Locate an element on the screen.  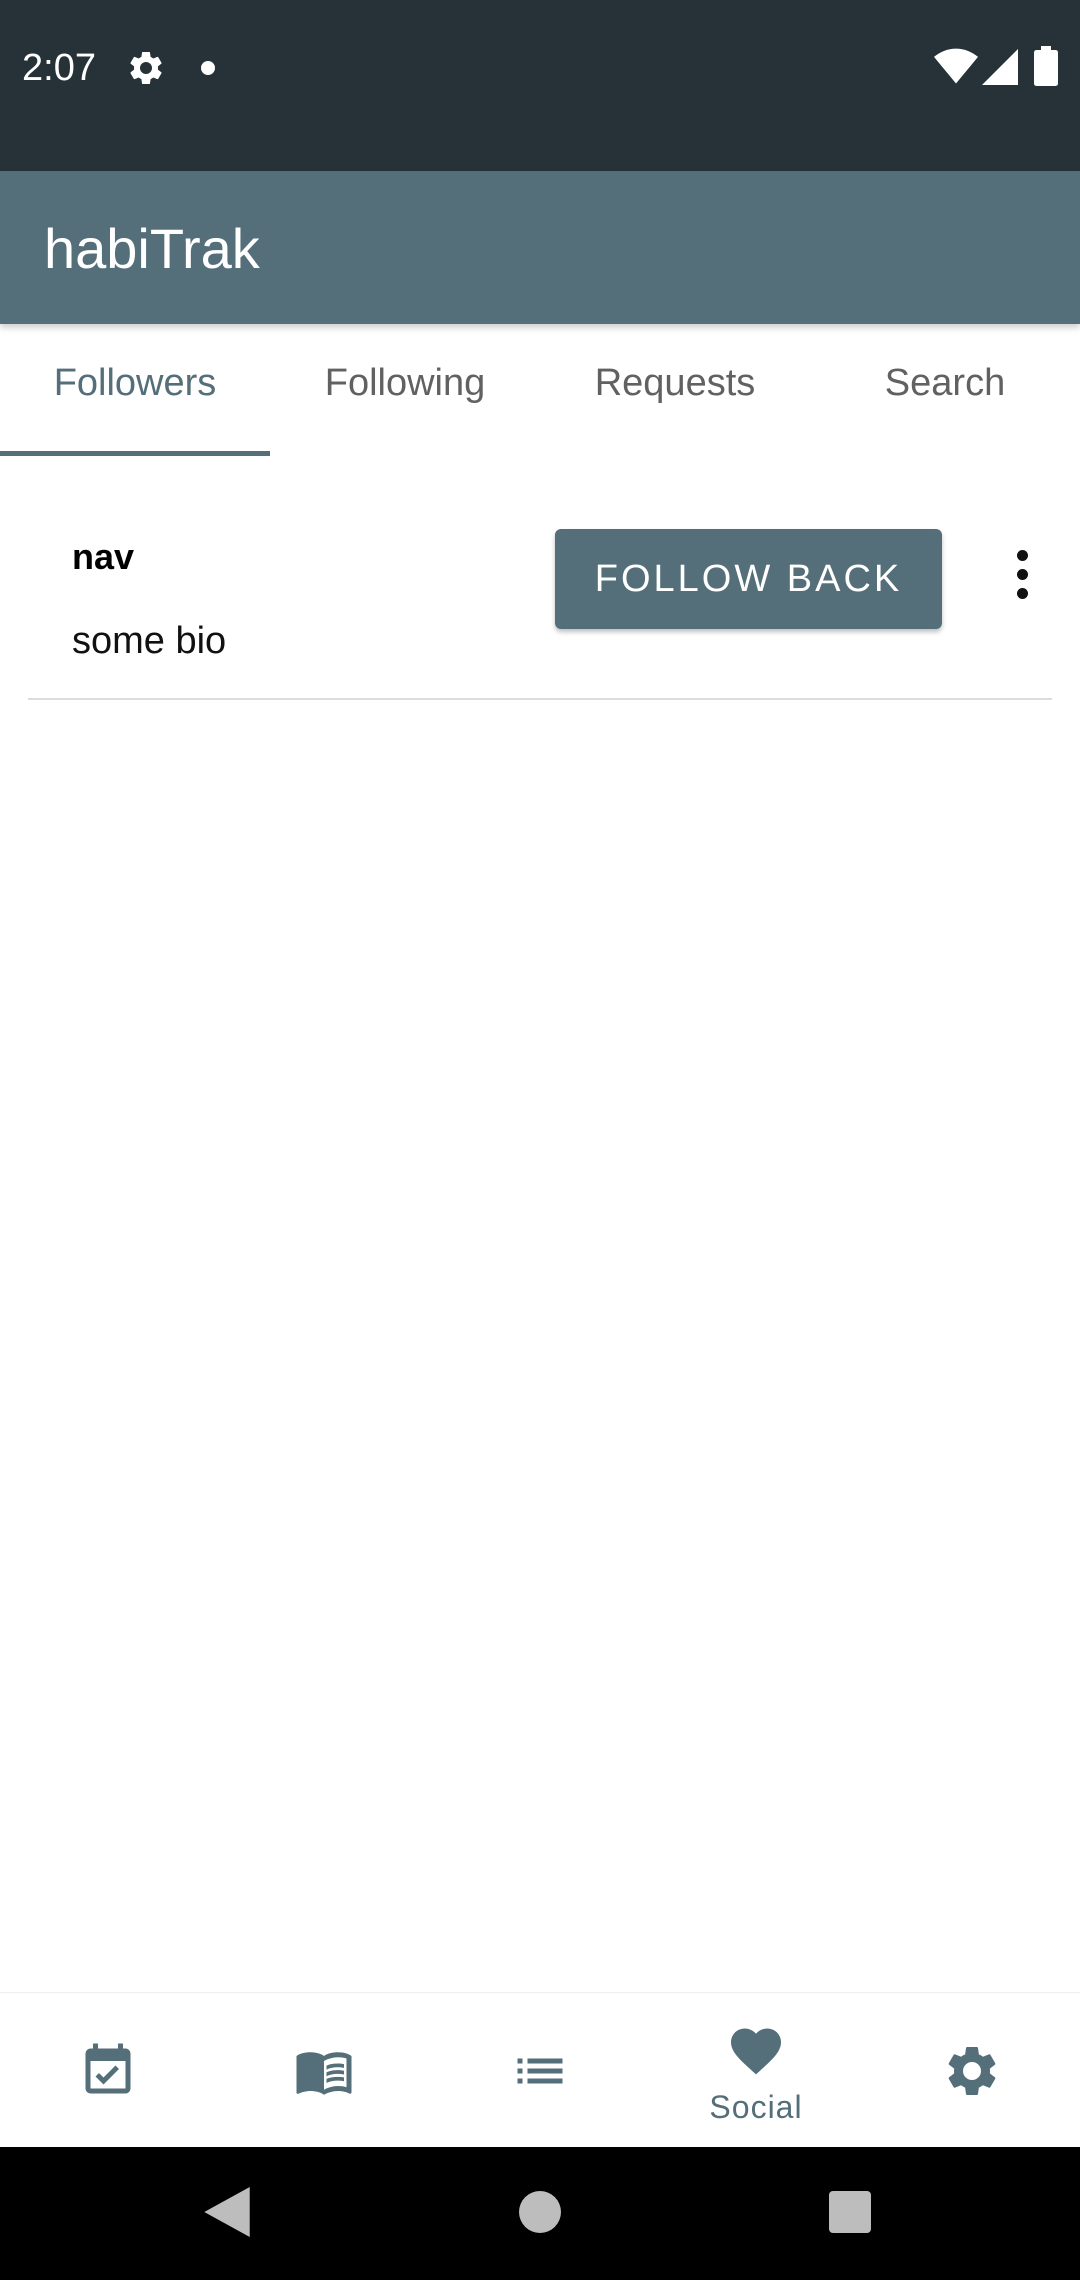
nav-item-settings is located at coordinates (972, 2070).